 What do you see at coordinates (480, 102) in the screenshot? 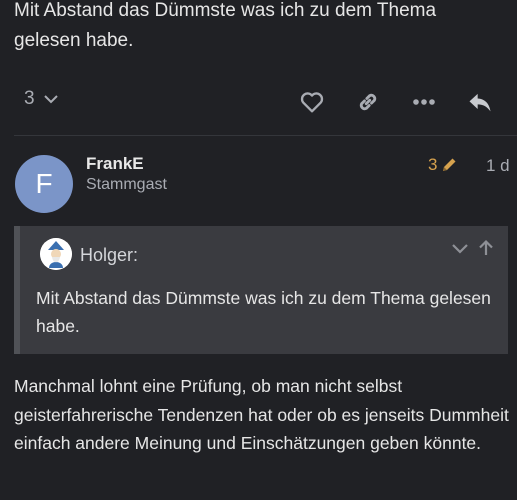
I see `reply-icon` at bounding box center [480, 102].